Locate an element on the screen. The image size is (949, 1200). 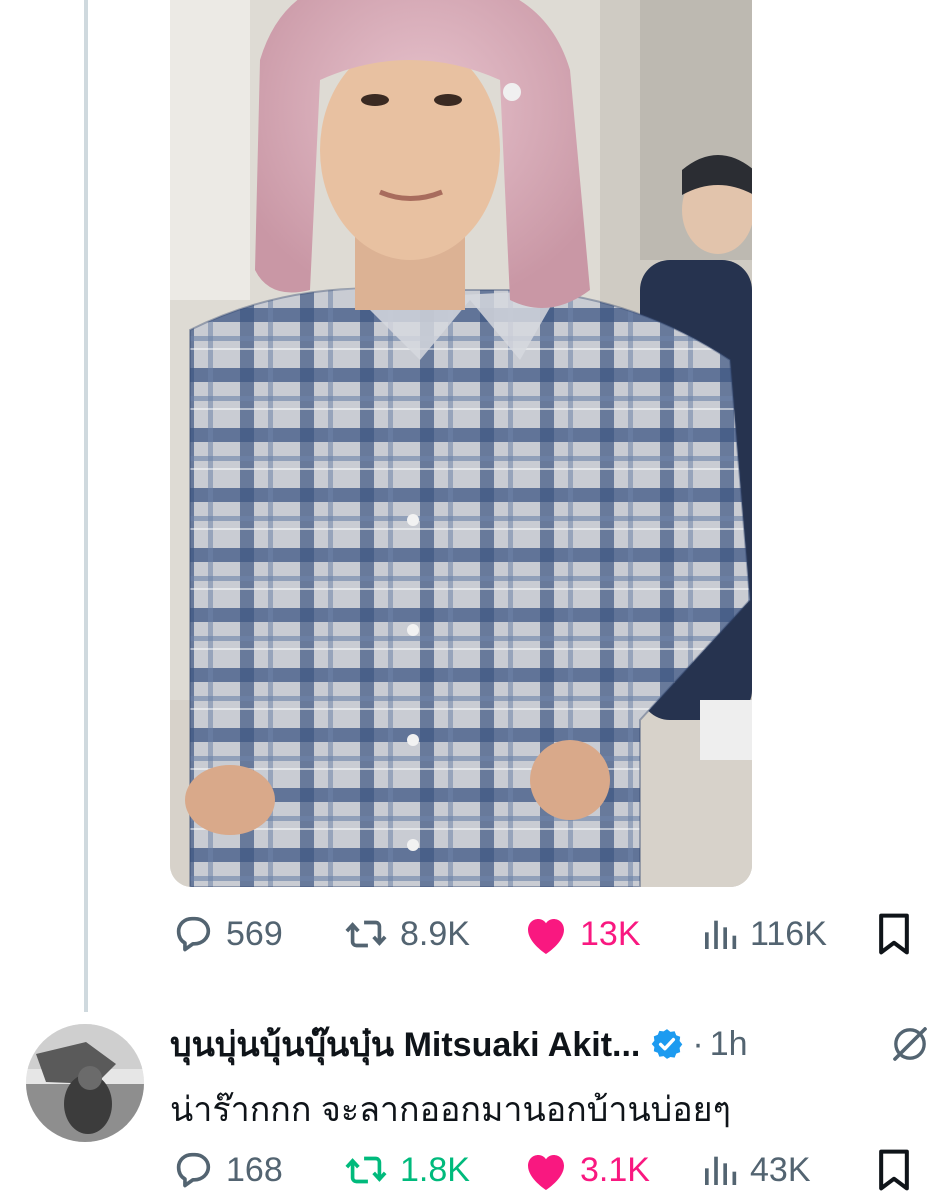
repost-button: 1.8K is located at coordinates (406, 1170).